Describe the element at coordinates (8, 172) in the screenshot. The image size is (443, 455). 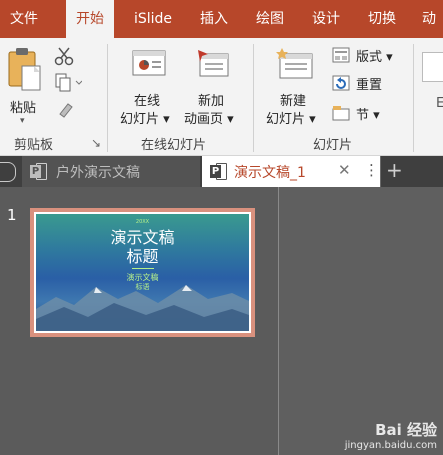
I see `tab-scroll-icon` at that location.